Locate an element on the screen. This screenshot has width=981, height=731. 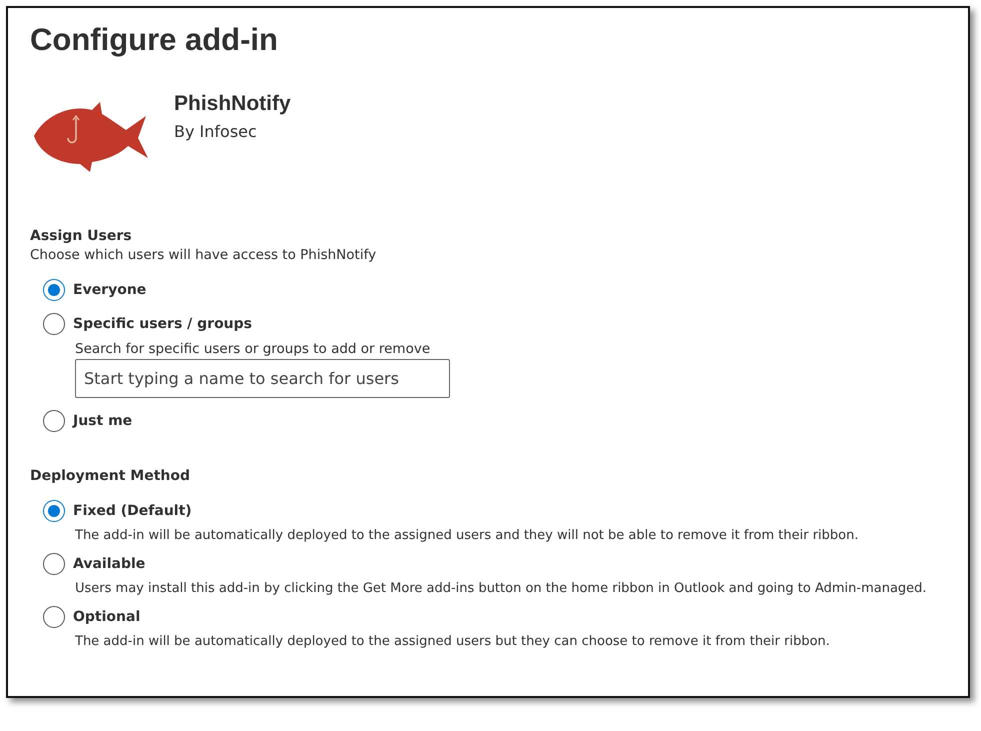
option-label: Specific users / groups is located at coordinates (162, 324).